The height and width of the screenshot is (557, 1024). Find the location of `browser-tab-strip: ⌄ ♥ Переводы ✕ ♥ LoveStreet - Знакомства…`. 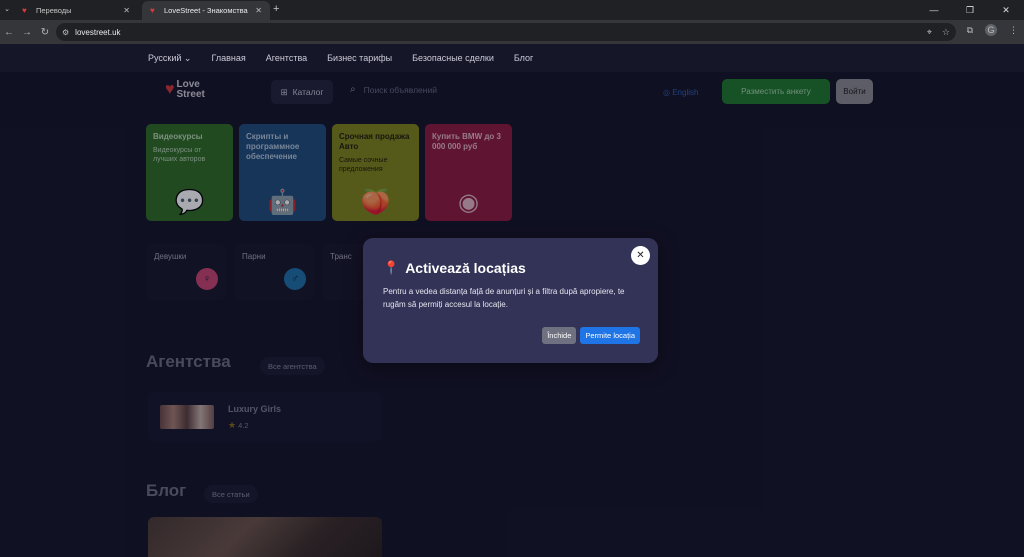

browser-tab-strip: ⌄ ♥ Переводы ✕ ♥ LoveStreet - Знакомства… is located at coordinates (512, 10).